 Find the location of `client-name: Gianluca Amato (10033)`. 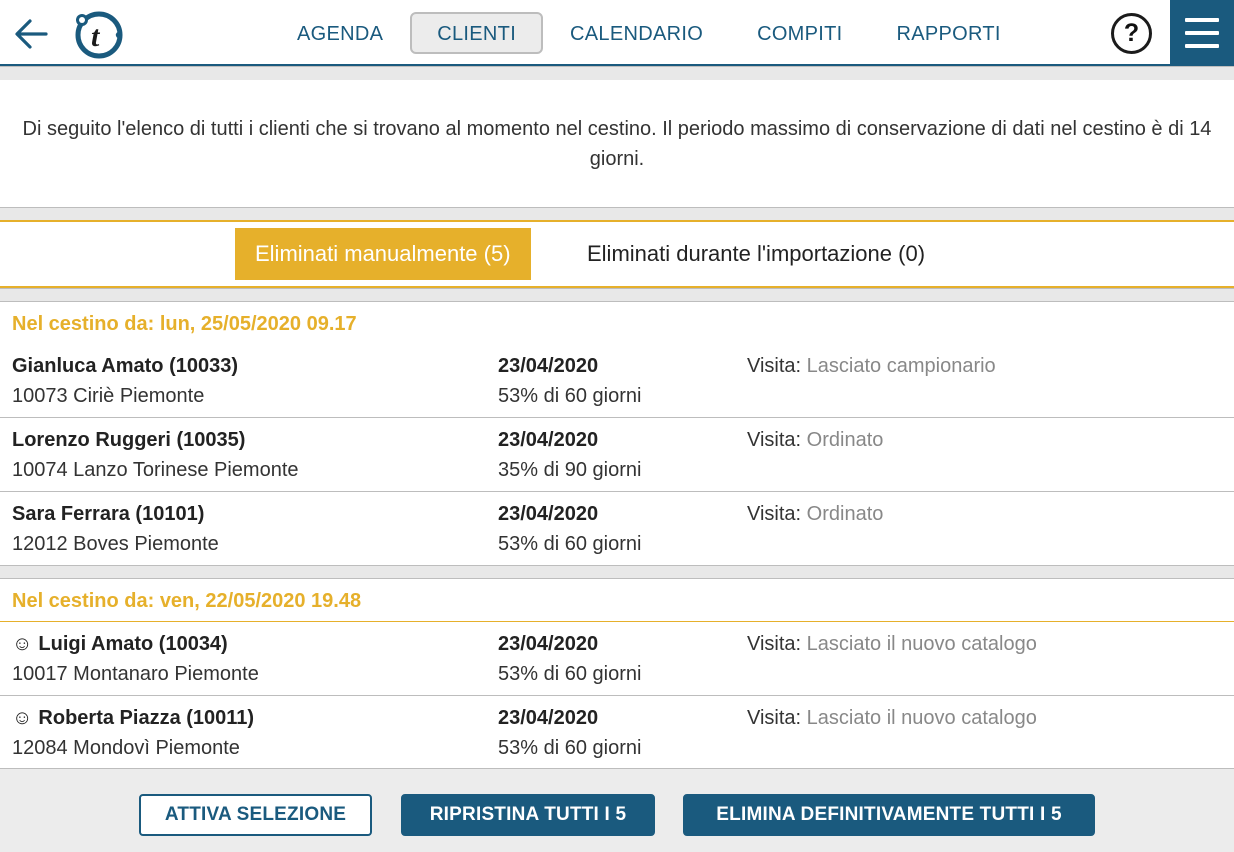

client-name: Gianluca Amato (10033) is located at coordinates (125, 366).